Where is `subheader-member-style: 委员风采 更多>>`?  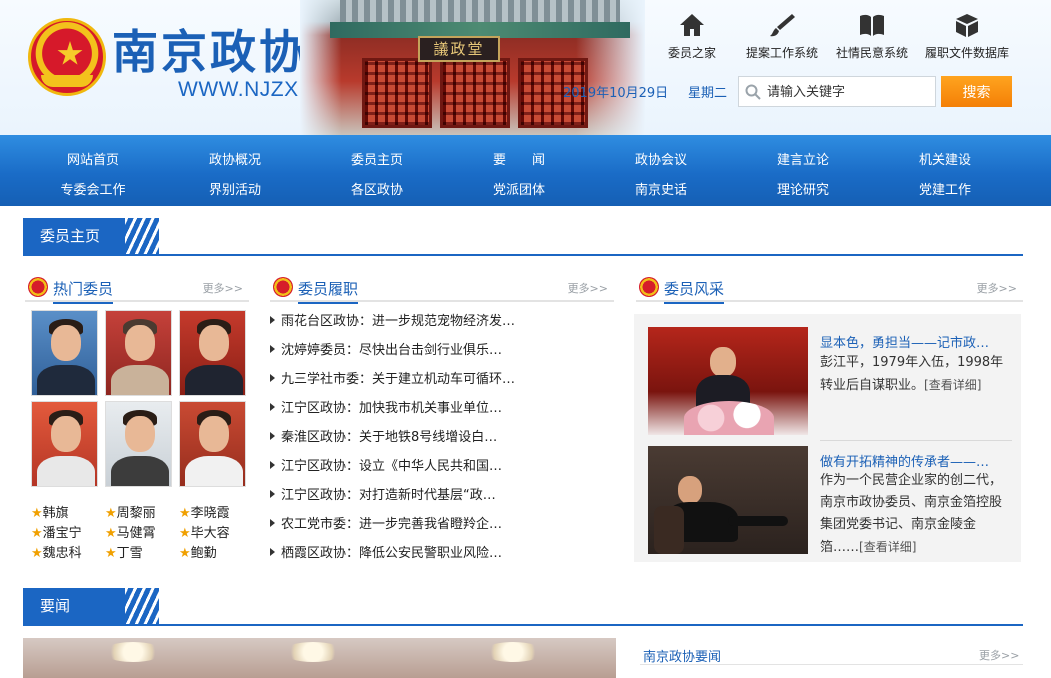 subheader-member-style: 委员风采 更多>> is located at coordinates (829, 289).